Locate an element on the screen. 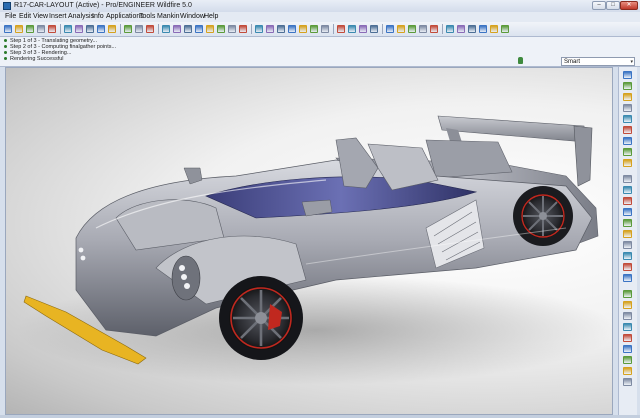 Image resolution: width=640 pixels, height=418 pixels. scene-icon is located at coordinates (412, 29).